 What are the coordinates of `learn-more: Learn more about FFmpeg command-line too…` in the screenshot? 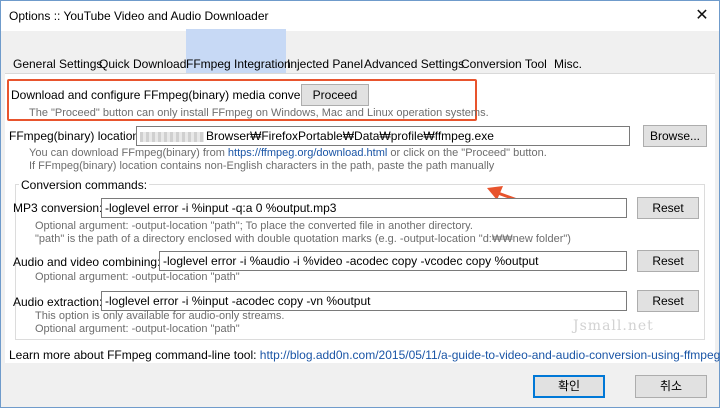 It's located at (364, 355).